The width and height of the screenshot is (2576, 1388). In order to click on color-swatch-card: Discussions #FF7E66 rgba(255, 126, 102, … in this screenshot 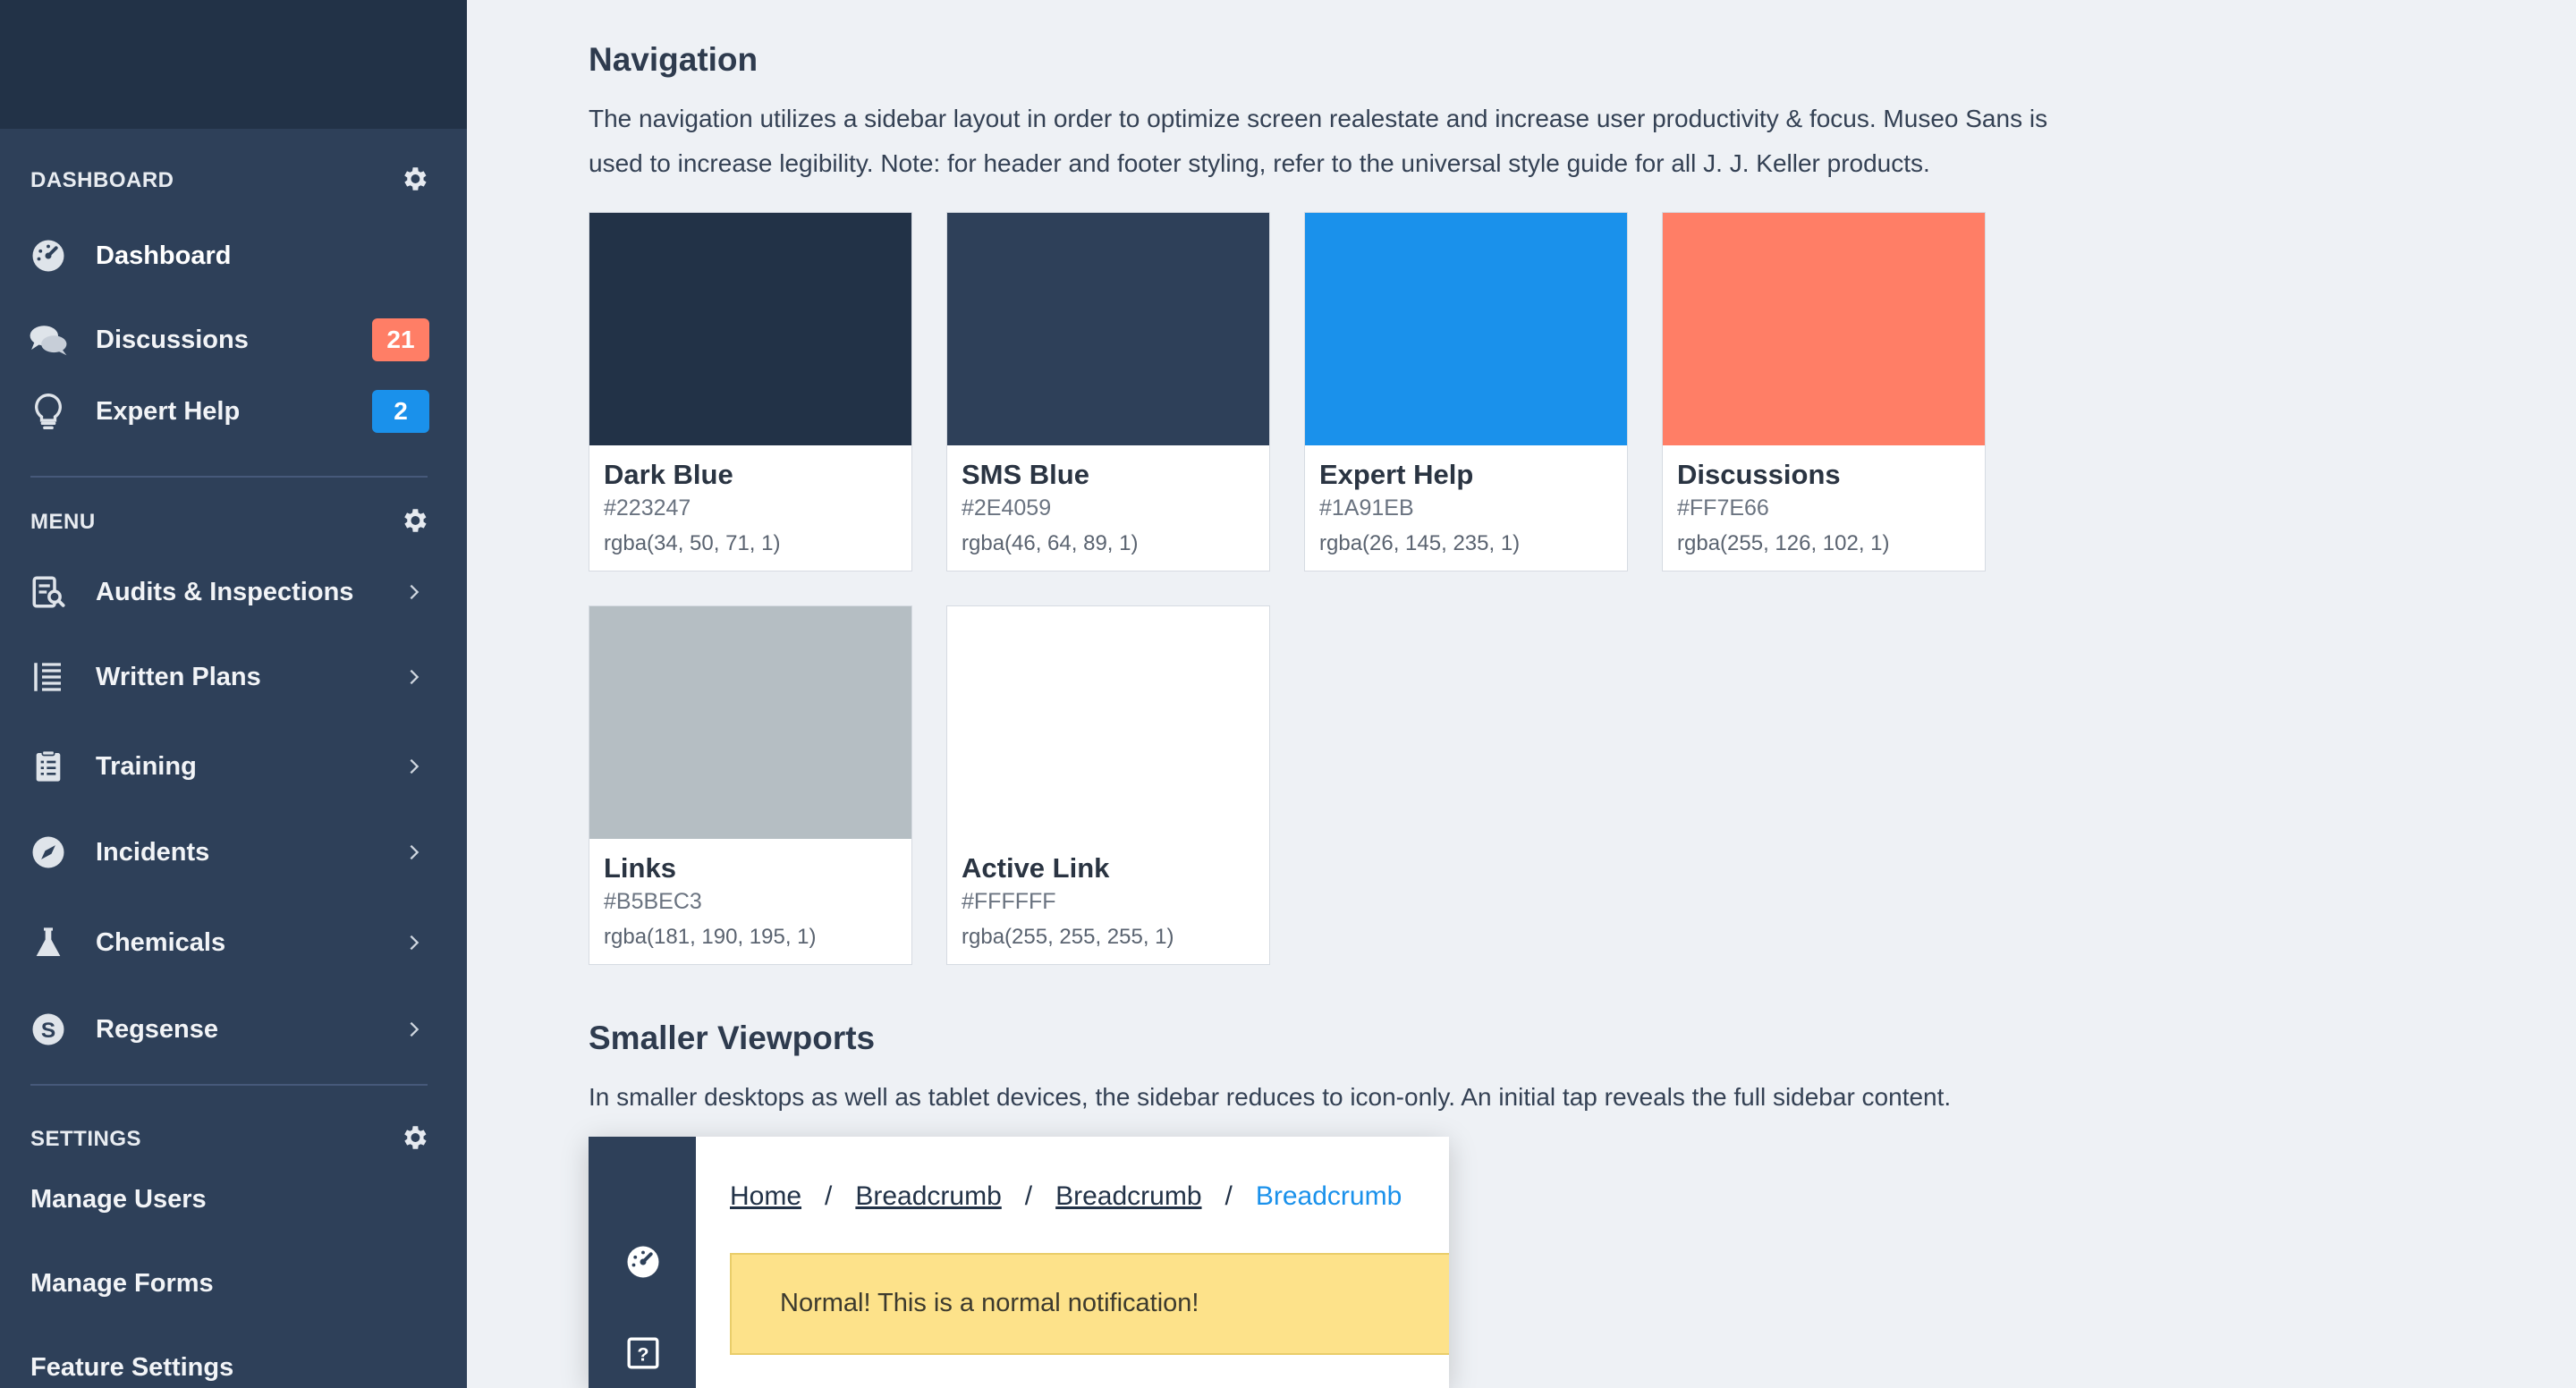, I will do `click(1824, 392)`.